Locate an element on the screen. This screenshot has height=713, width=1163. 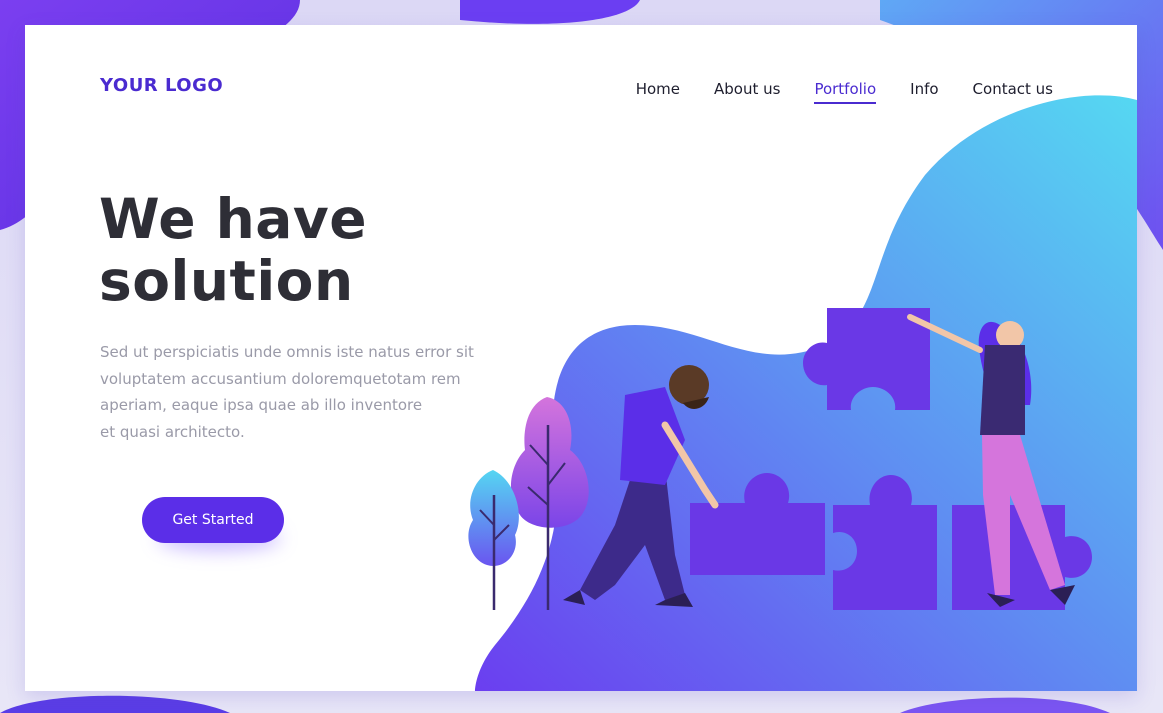
hero-headline: We have solution is located at coordinates (299, 250).